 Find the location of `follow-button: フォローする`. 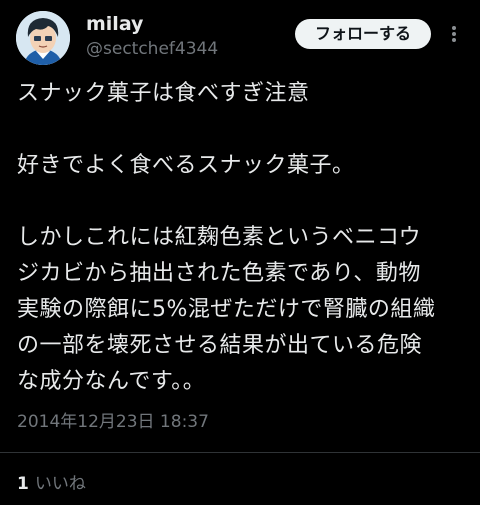

follow-button: フォローする is located at coordinates (363, 34).